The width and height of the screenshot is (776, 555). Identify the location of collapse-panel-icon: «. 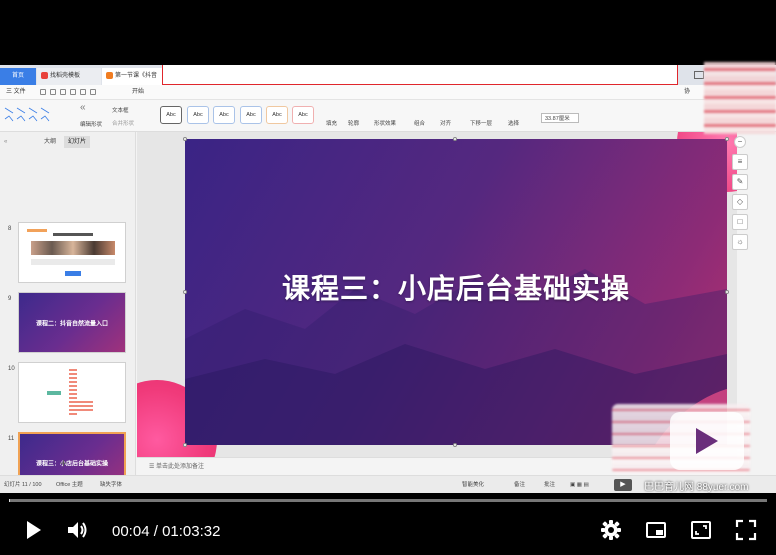
(5, 142).